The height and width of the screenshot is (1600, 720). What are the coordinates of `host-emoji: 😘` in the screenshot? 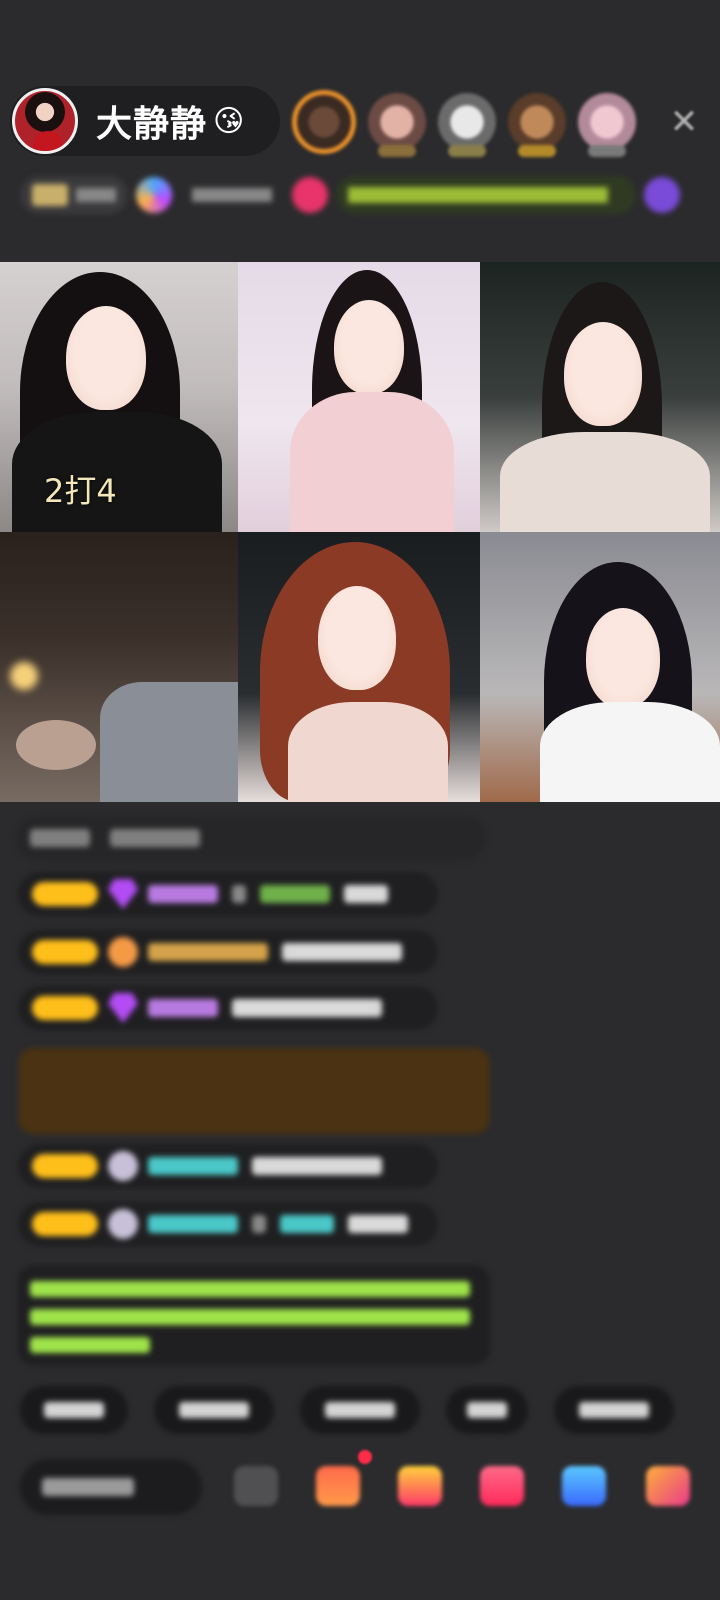 It's located at (229, 121).